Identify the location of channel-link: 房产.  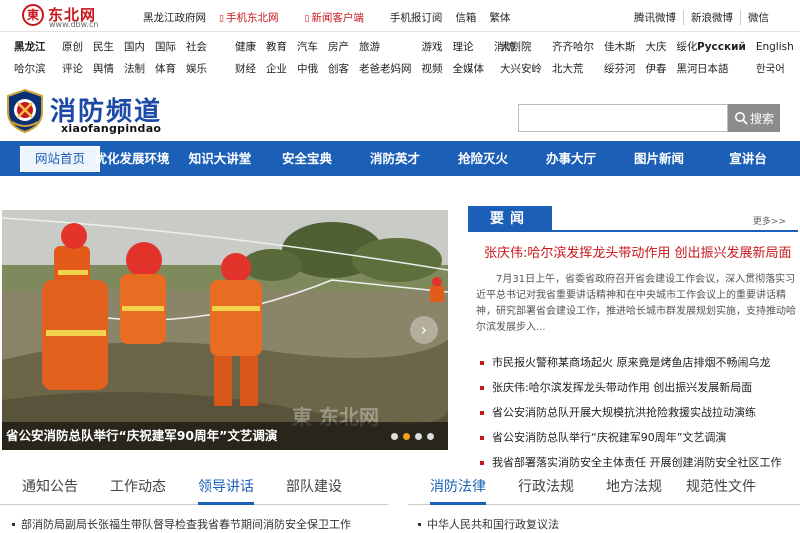
(338, 47).